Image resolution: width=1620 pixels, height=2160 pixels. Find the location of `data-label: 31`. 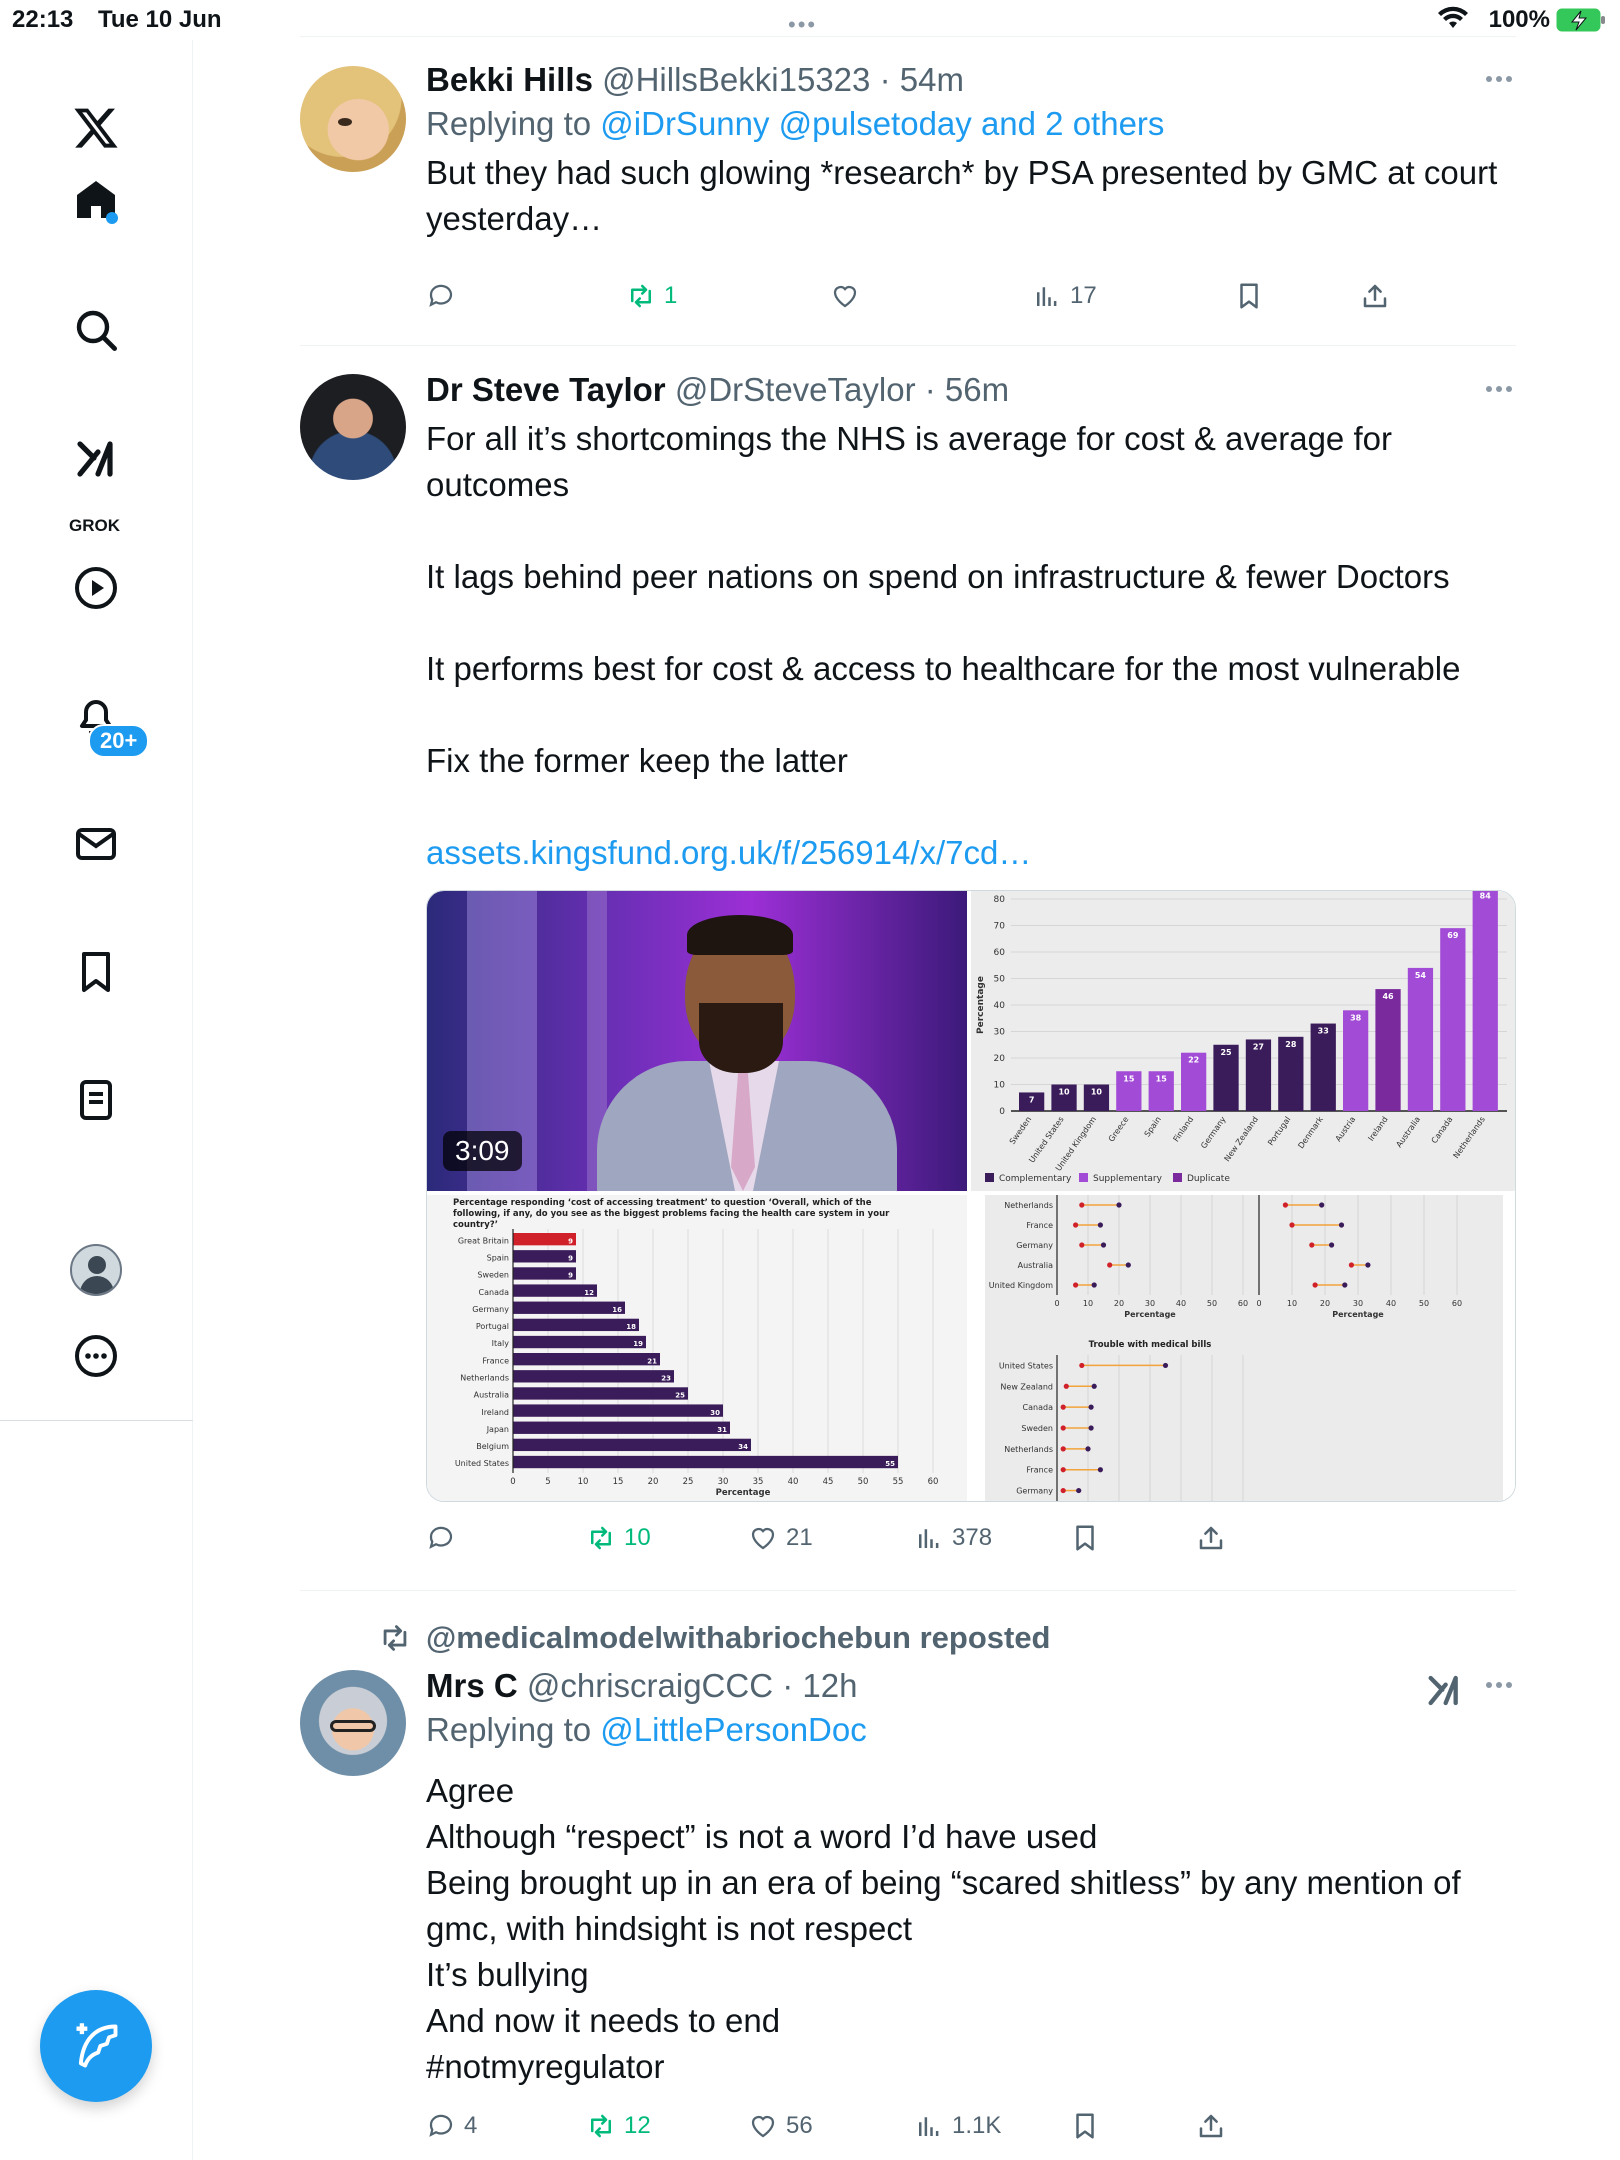

data-label: 31 is located at coordinates (722, 1430).